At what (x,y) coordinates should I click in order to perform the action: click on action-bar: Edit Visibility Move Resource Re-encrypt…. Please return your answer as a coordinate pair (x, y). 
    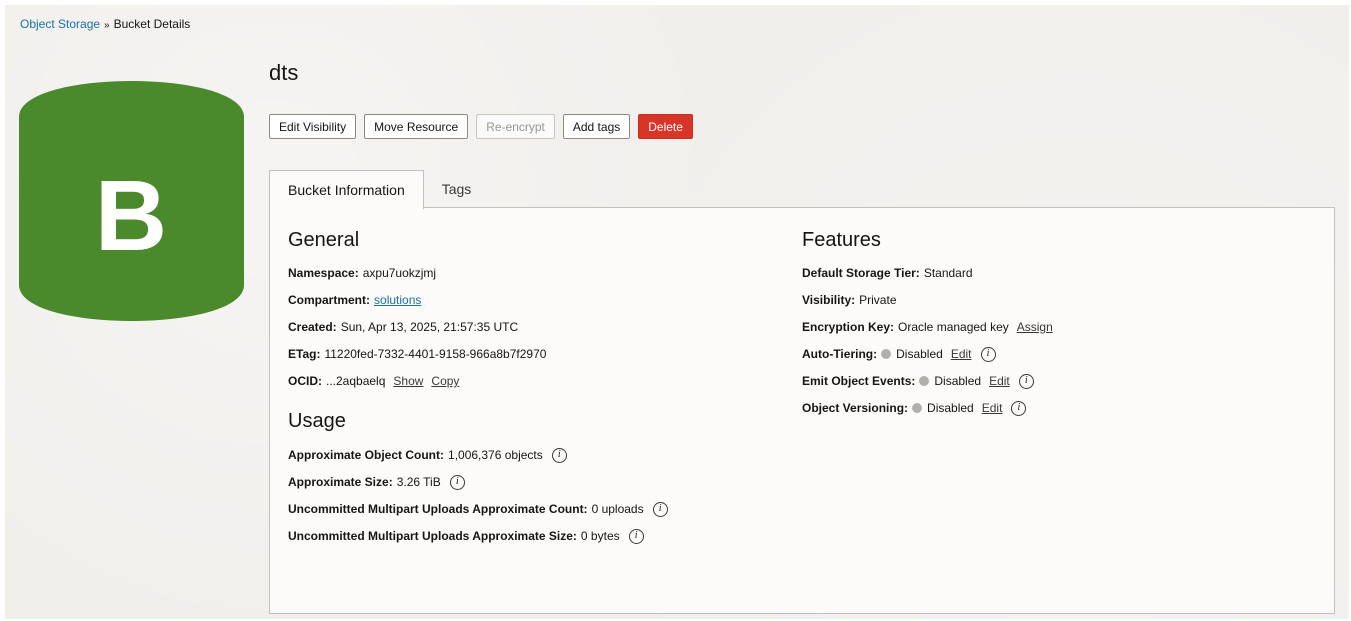
    Looking at the image, I should click on (481, 126).